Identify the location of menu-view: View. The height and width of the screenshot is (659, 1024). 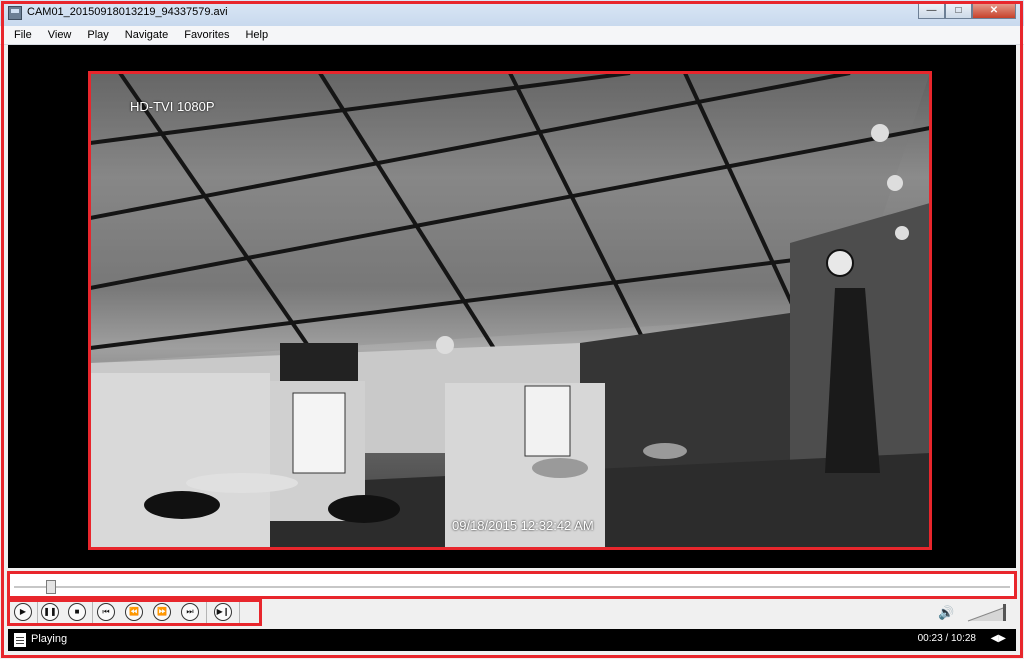
(60, 35).